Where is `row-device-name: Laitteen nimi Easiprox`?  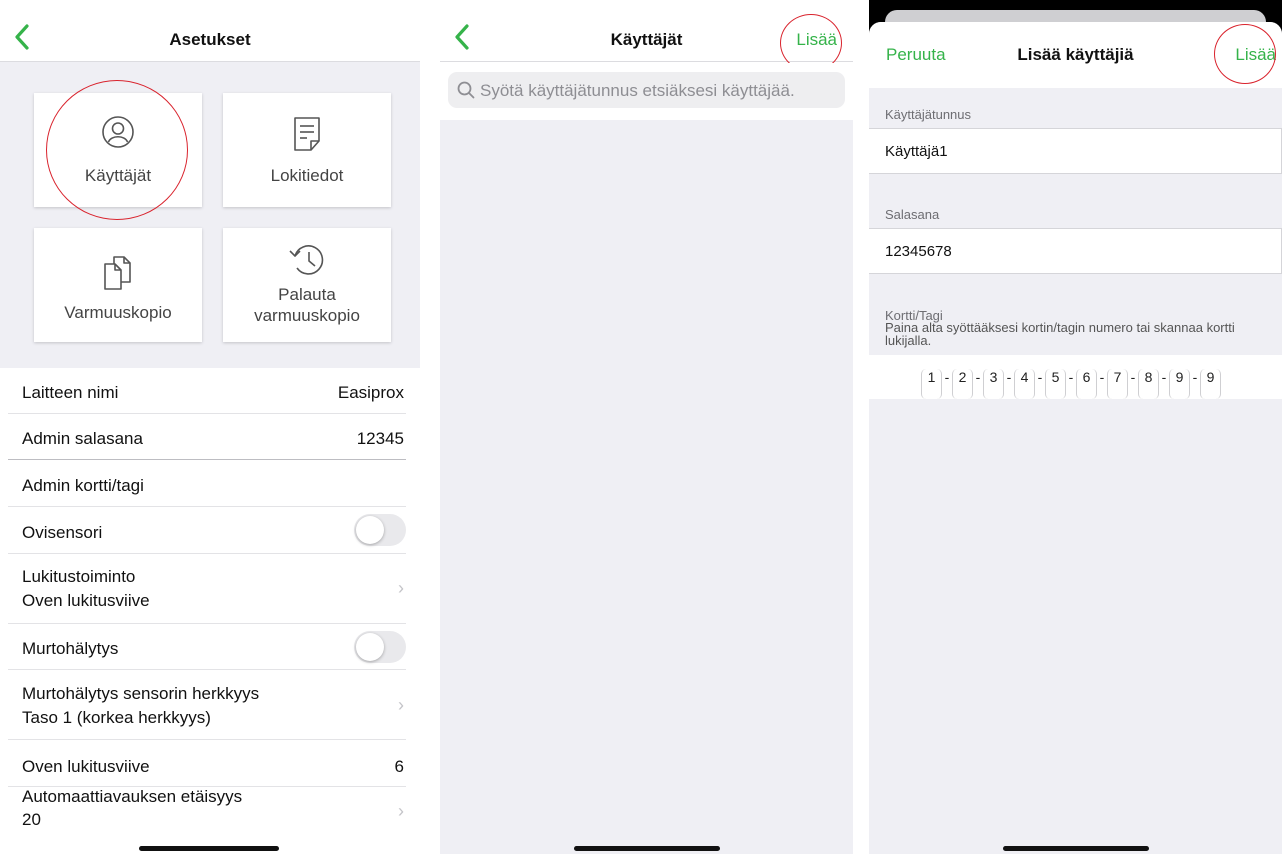
row-device-name: Laitteen nimi Easiprox is located at coordinates (207, 391).